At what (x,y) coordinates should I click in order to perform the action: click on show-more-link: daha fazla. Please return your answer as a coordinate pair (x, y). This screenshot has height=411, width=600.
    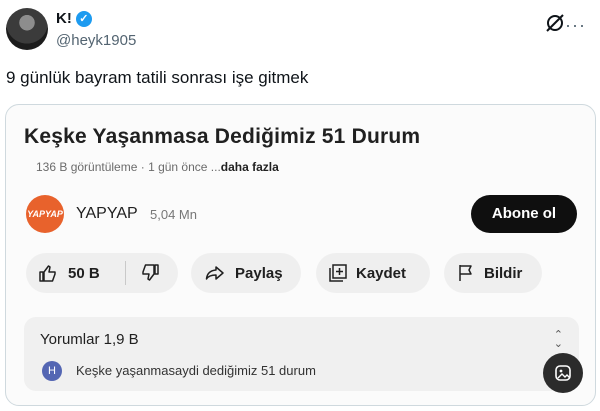
    Looking at the image, I should click on (249, 167).